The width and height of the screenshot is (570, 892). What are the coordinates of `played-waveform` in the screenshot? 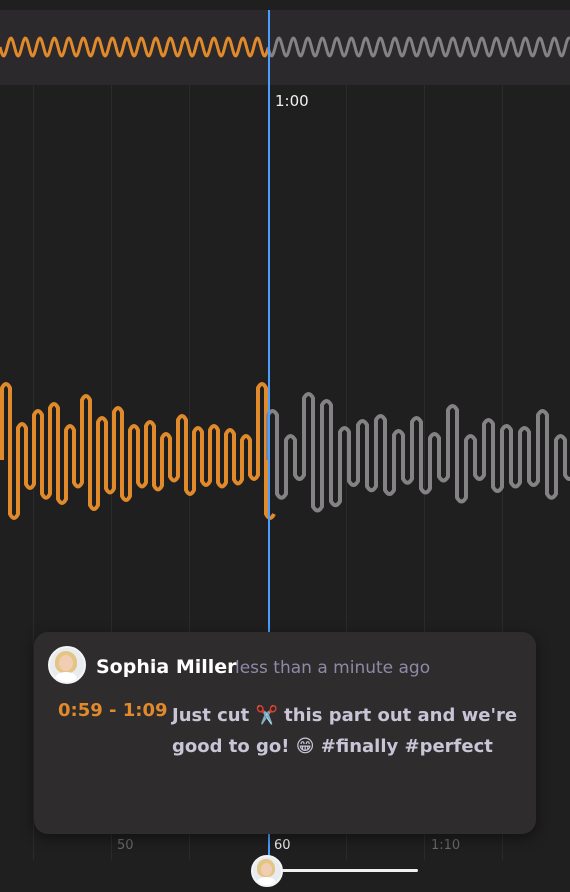 It's located at (138, 451).